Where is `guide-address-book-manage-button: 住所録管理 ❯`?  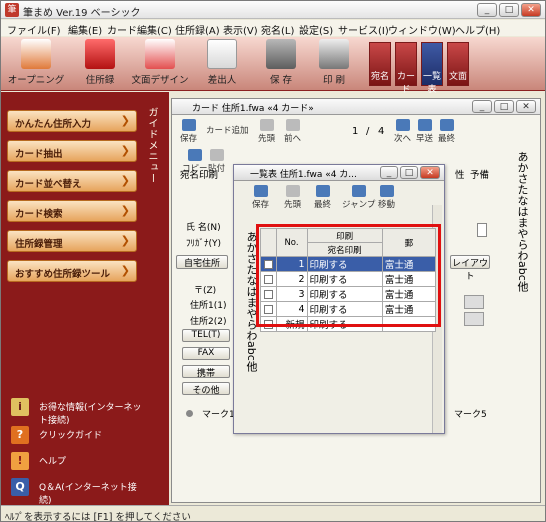 guide-address-book-manage-button: 住所録管理 ❯ is located at coordinates (72, 241).